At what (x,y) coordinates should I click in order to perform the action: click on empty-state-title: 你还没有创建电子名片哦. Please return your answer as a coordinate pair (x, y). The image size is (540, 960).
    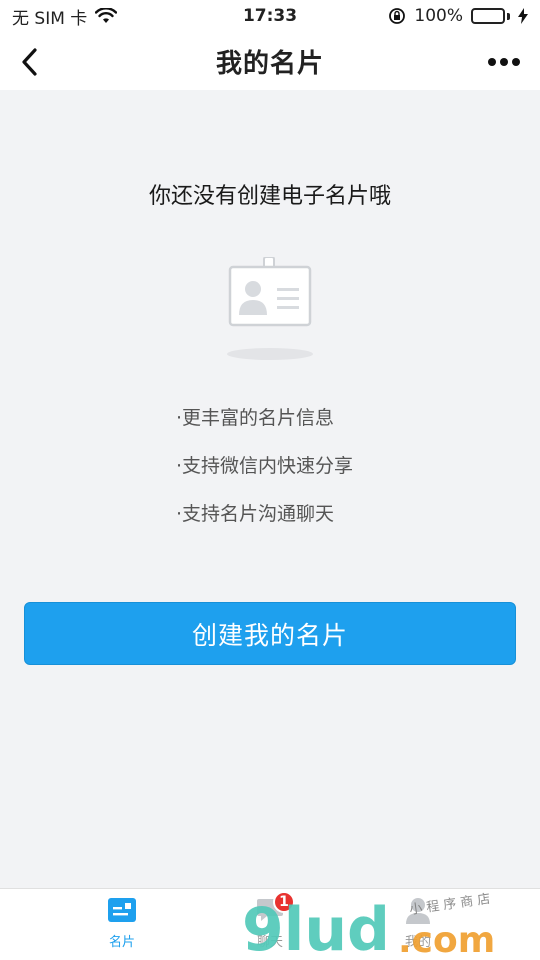
    Looking at the image, I should click on (269, 196).